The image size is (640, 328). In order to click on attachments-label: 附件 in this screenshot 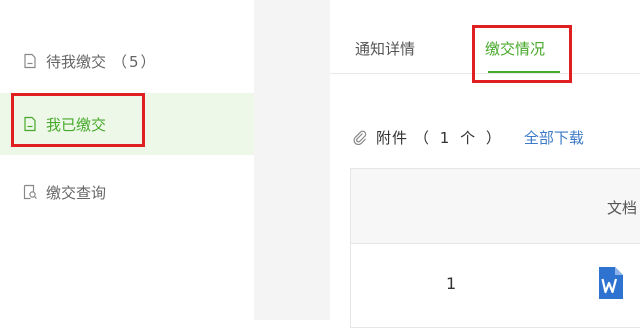, I will do `click(392, 137)`.